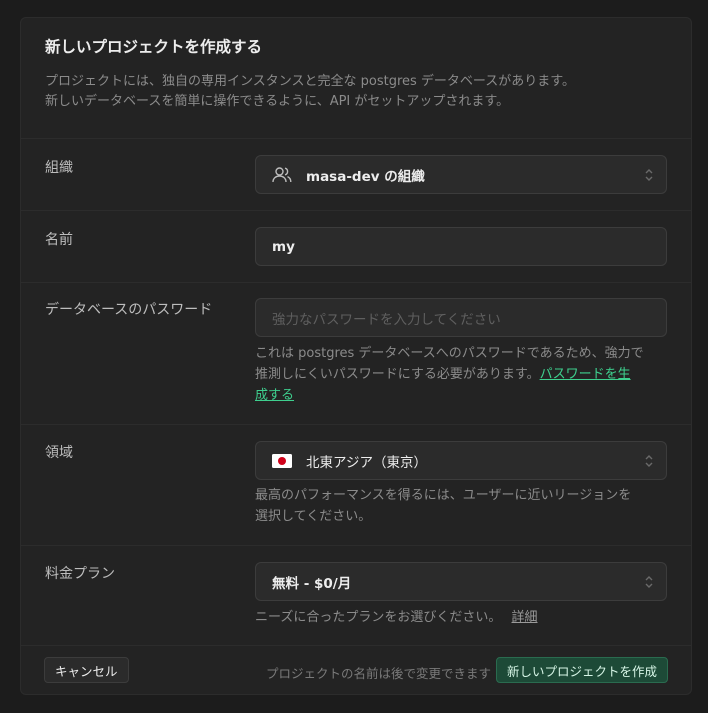  What do you see at coordinates (59, 168) in the screenshot?
I see `organization-label: 組織` at bounding box center [59, 168].